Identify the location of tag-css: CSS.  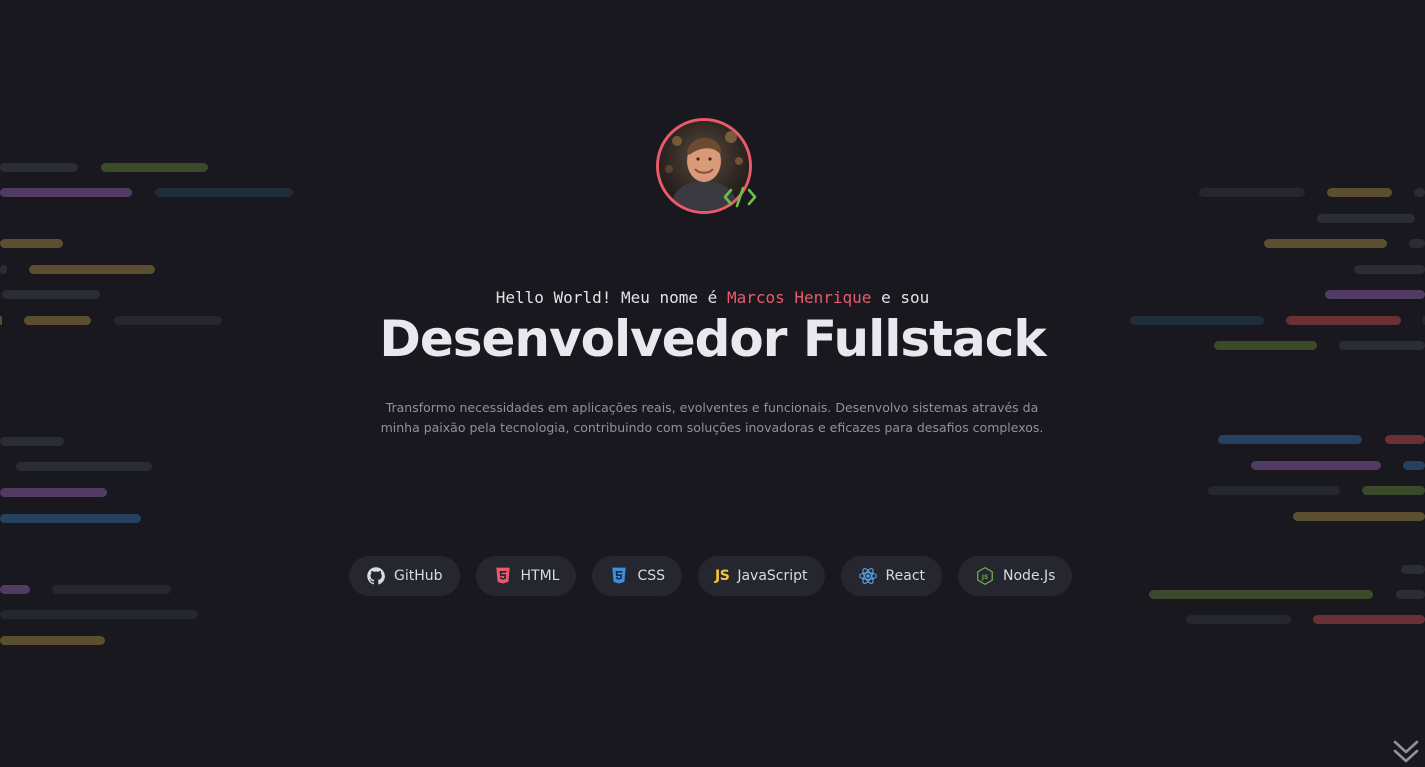
(637, 576).